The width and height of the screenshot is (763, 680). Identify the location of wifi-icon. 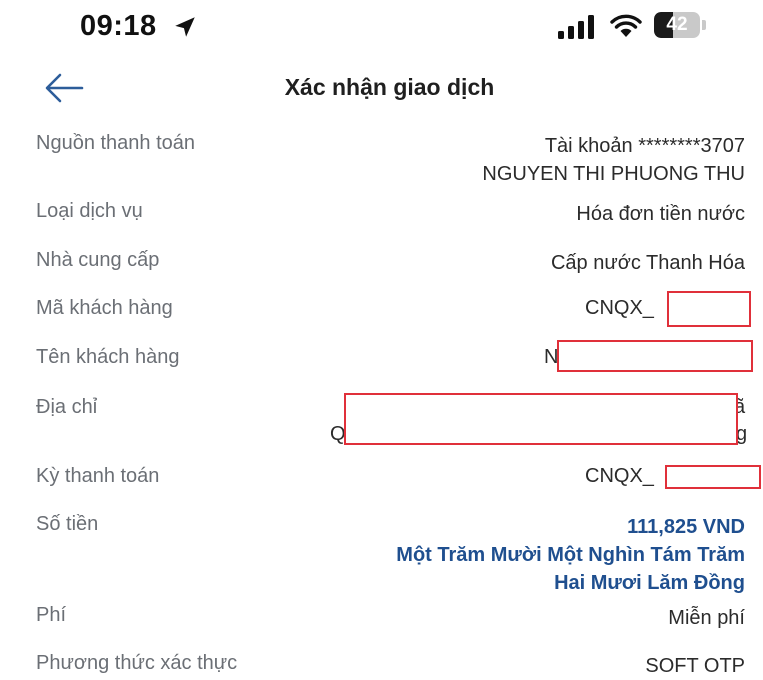
(626, 25).